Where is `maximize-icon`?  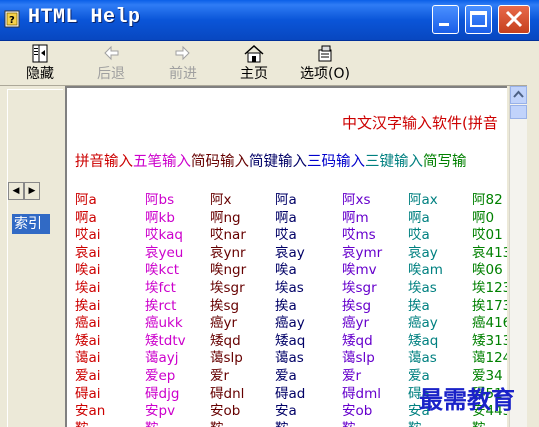 maximize-icon is located at coordinates (478, 19).